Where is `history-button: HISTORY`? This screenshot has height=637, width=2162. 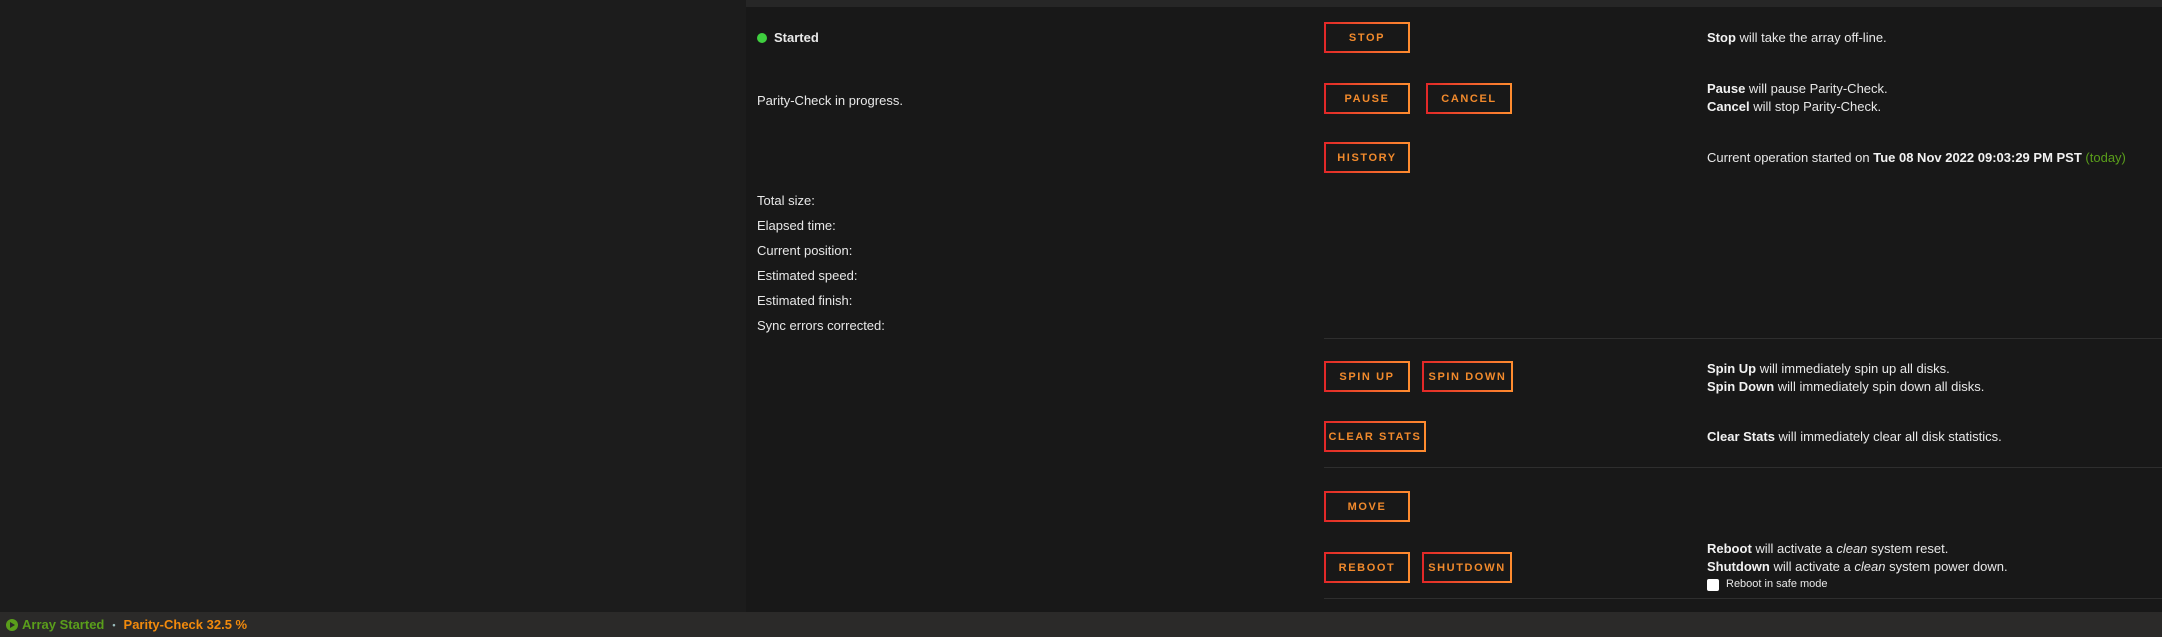 history-button: HISTORY is located at coordinates (1367, 157).